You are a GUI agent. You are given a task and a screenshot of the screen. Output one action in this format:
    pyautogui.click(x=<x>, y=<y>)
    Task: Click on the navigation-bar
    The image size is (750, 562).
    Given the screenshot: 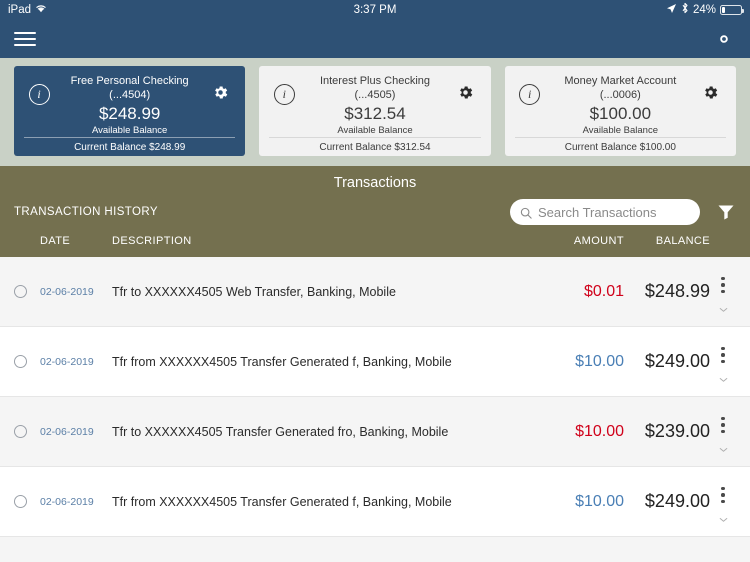 What is the action you would take?
    pyautogui.click(x=375, y=39)
    